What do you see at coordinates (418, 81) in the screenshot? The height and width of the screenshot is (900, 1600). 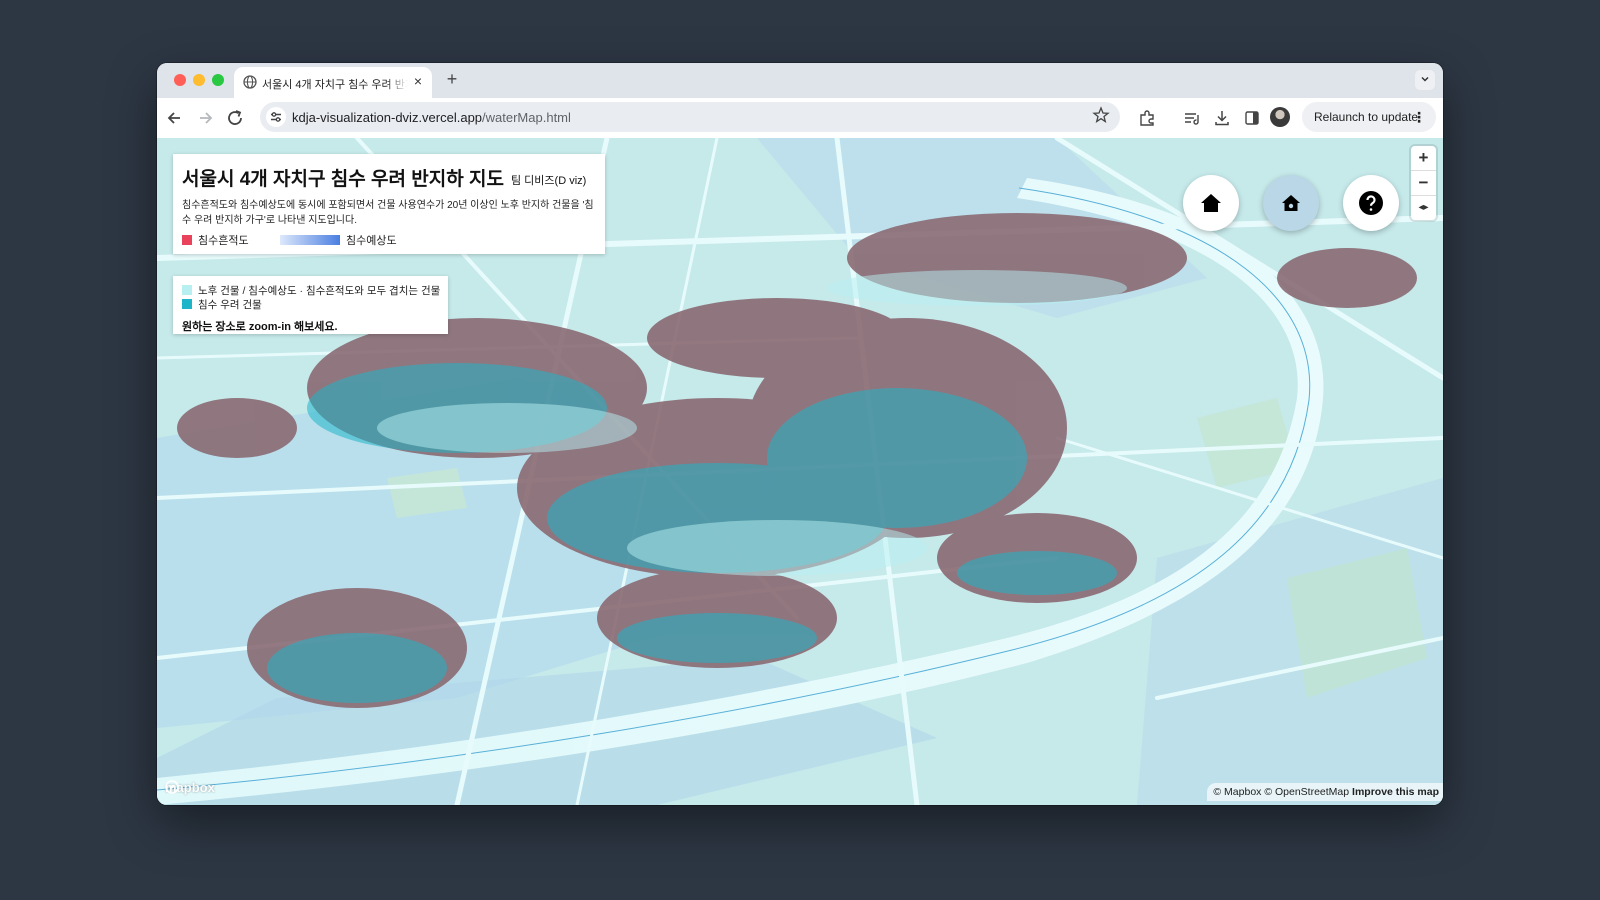 I see `tab-close-button: ×` at bounding box center [418, 81].